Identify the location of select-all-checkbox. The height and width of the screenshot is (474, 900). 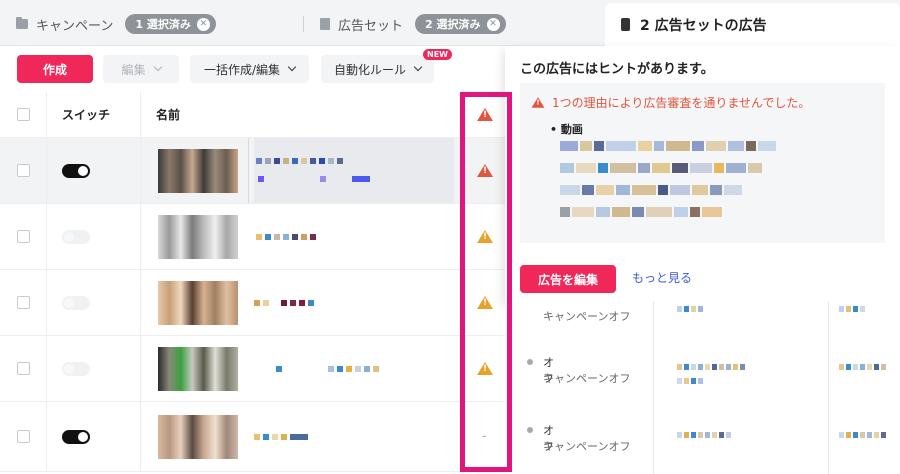
(23, 114).